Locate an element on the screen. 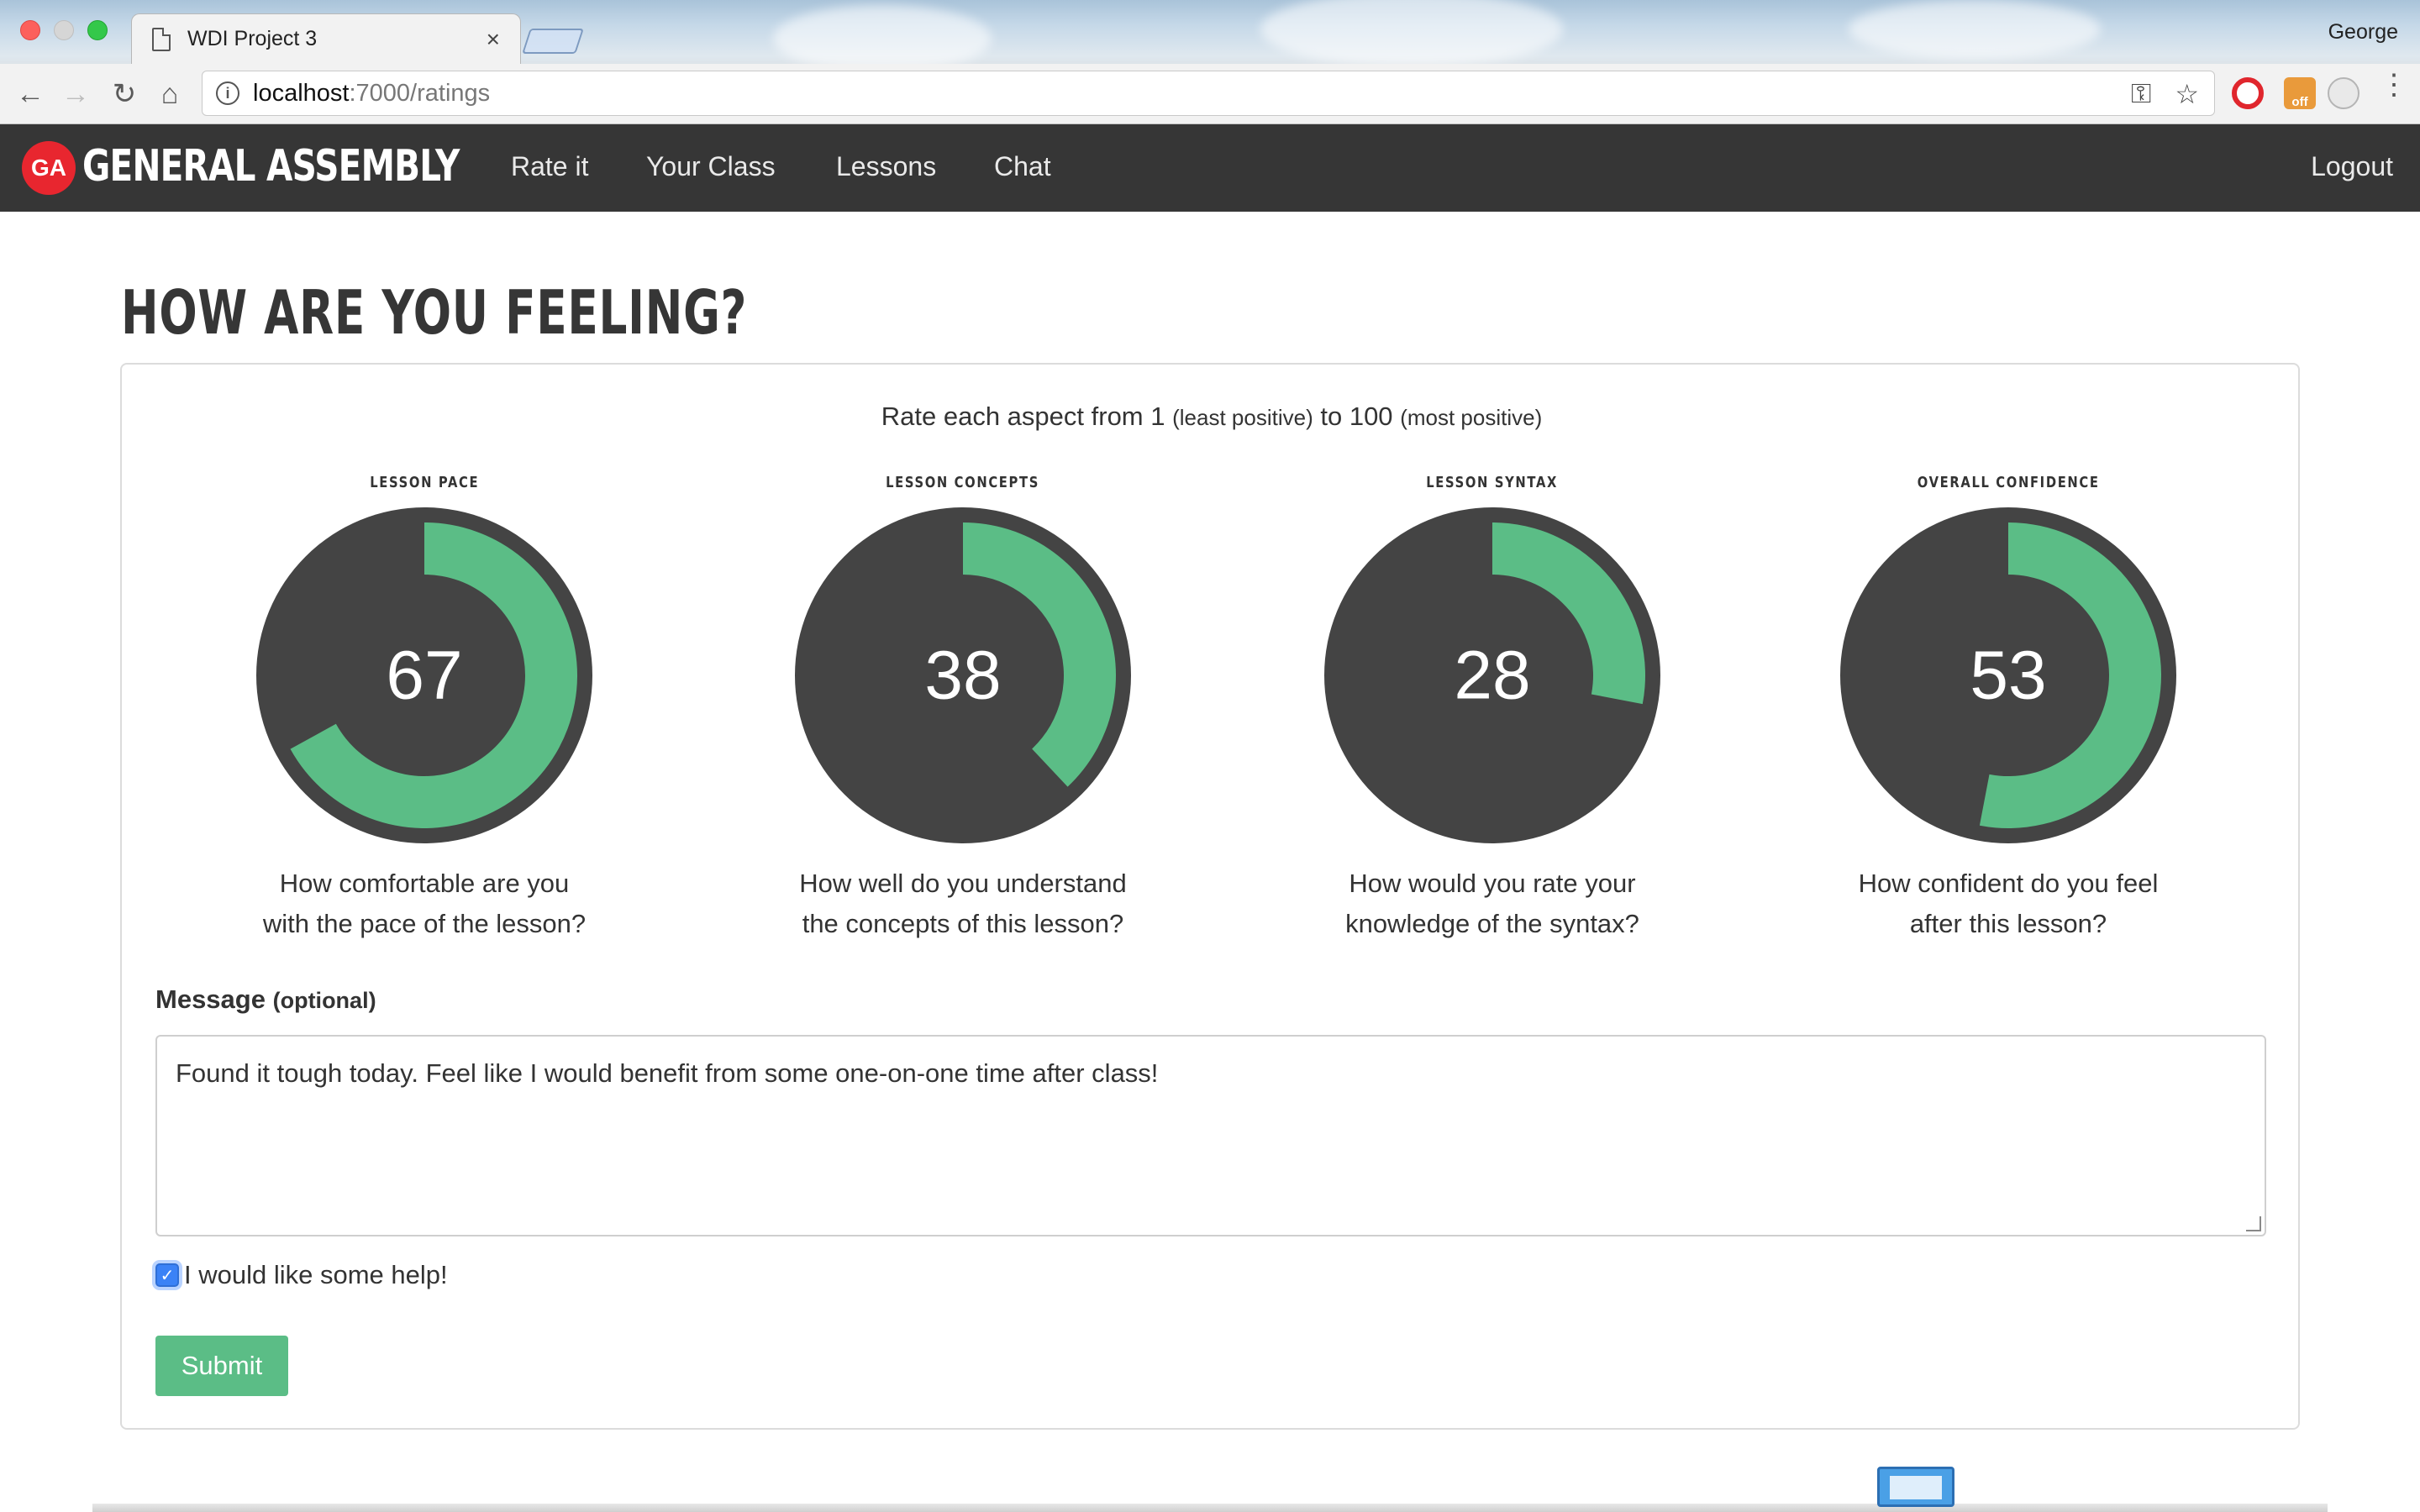 The width and height of the screenshot is (2420, 1512). nav-chat: Chat is located at coordinates (1022, 166).